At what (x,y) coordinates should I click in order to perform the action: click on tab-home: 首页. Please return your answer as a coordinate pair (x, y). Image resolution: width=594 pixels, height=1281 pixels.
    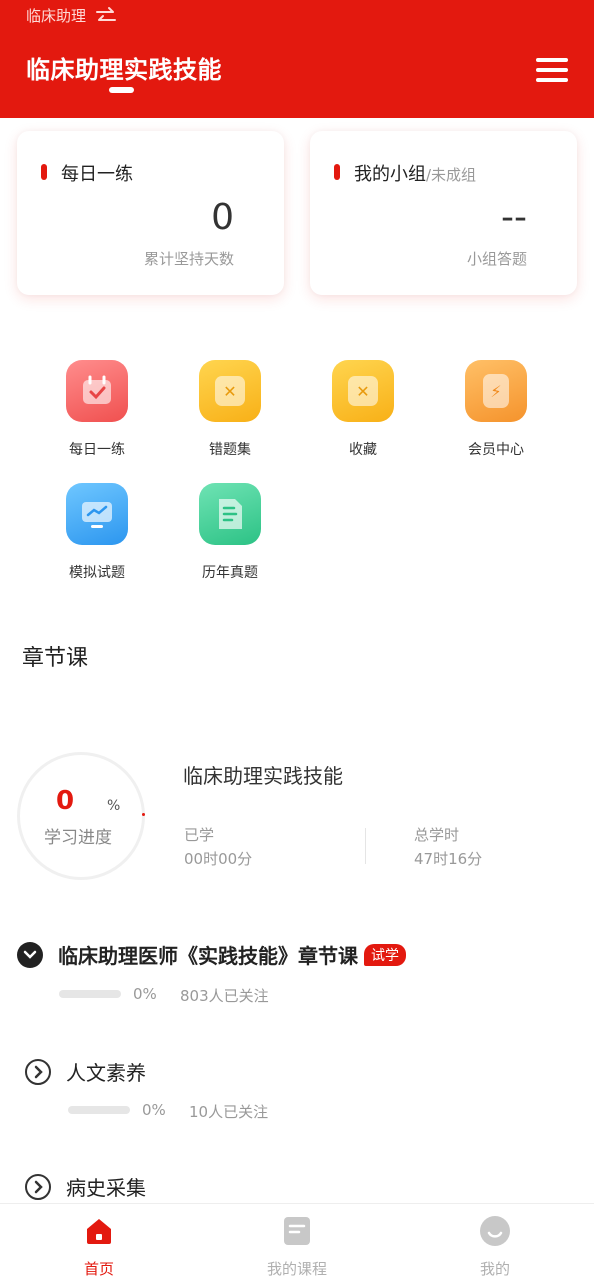
    Looking at the image, I should click on (99, 1242).